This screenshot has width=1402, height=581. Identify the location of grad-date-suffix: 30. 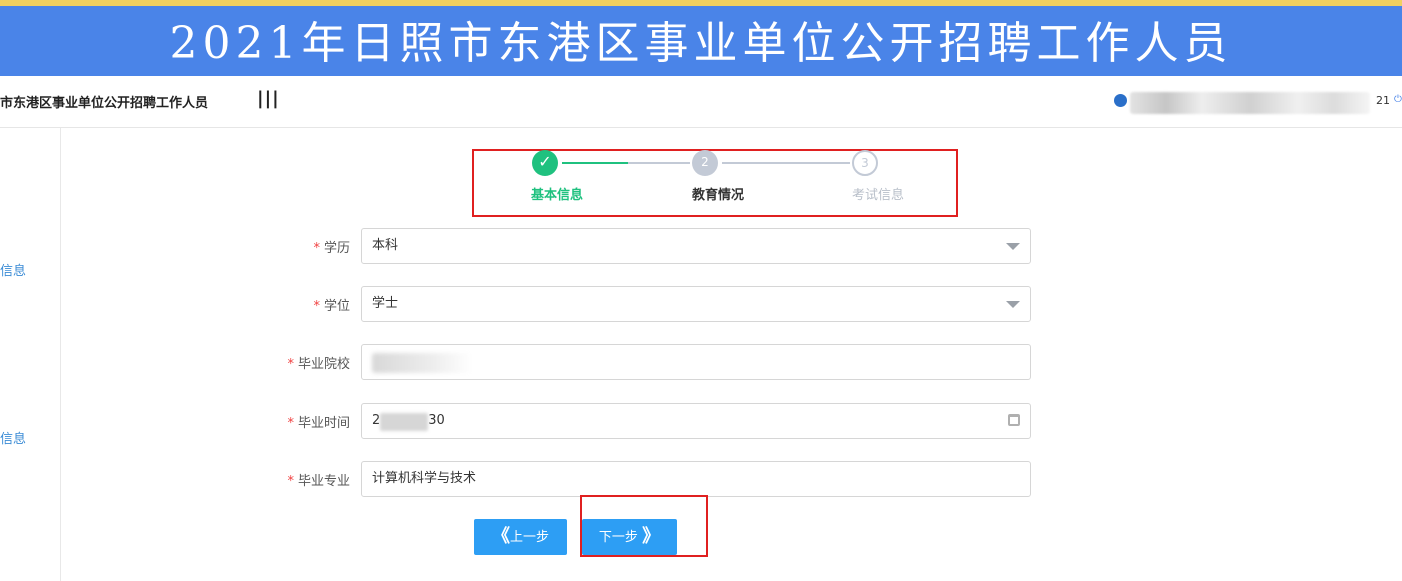
(436, 420).